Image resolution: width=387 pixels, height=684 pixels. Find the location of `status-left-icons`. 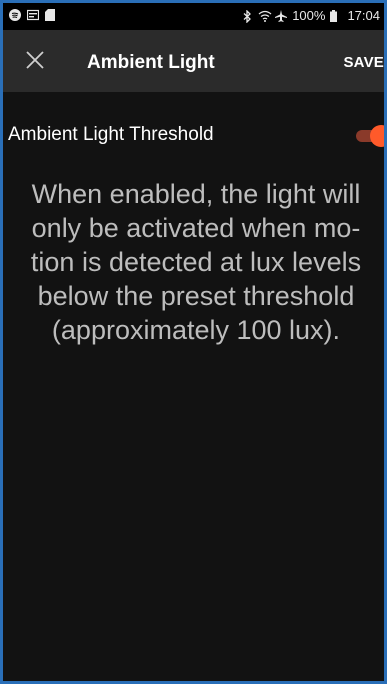

status-left-icons is located at coordinates (33, 15).